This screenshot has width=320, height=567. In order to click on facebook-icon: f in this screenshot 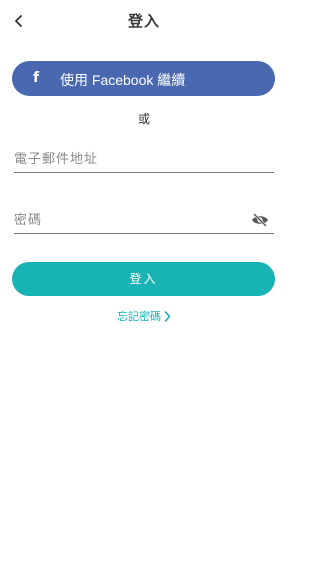, I will do `click(36, 78)`.